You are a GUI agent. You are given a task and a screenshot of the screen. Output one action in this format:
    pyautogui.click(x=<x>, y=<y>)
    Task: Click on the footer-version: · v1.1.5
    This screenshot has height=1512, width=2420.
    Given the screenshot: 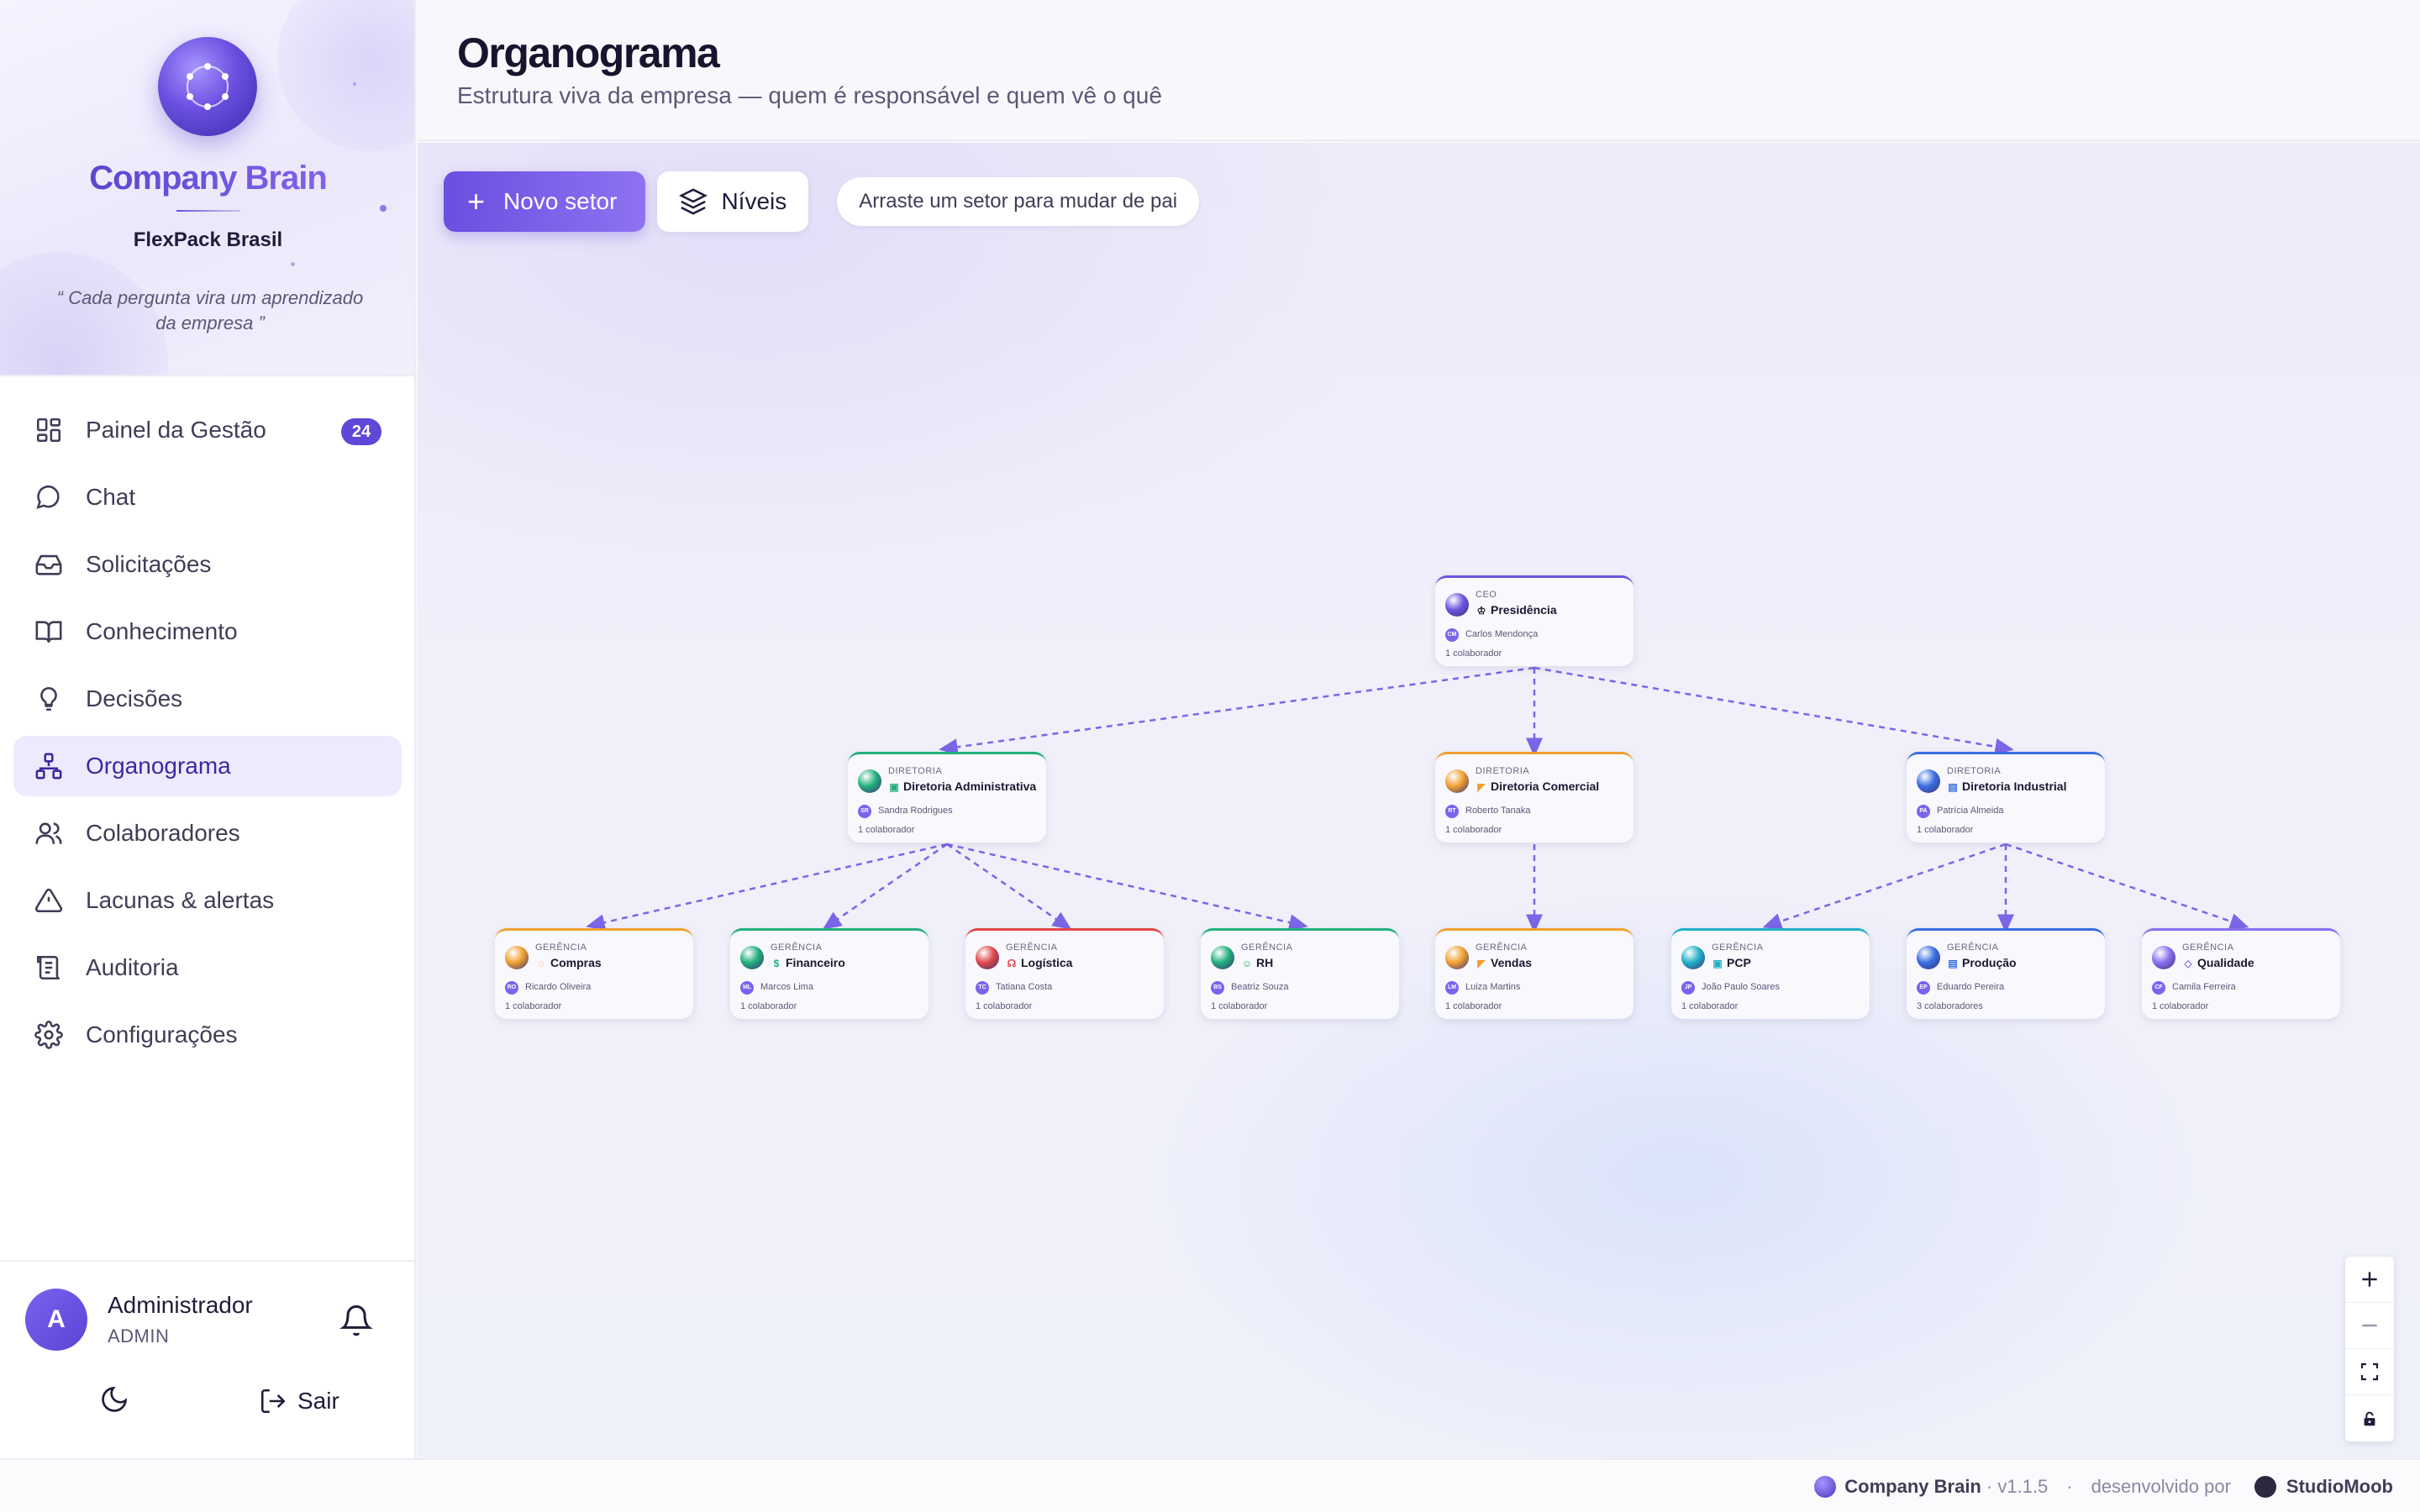 What is the action you would take?
    pyautogui.click(x=2017, y=1486)
    